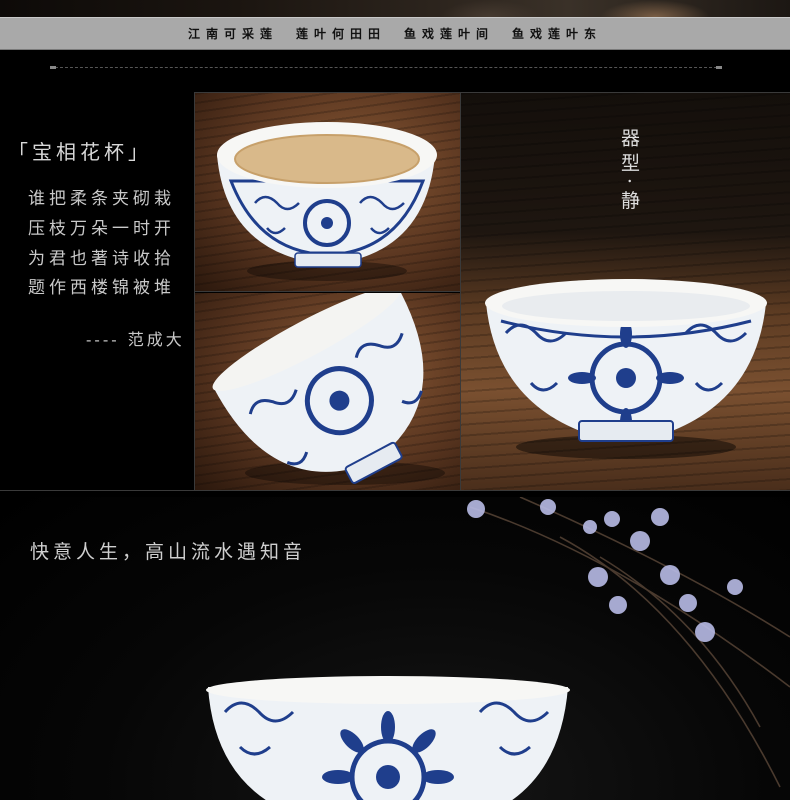 The width and height of the screenshot is (790, 800). I want to click on title-banner: 江南可采莲 莲叶何田田 鱼戏莲叶间 鱼戏莲叶东, so click(395, 33).